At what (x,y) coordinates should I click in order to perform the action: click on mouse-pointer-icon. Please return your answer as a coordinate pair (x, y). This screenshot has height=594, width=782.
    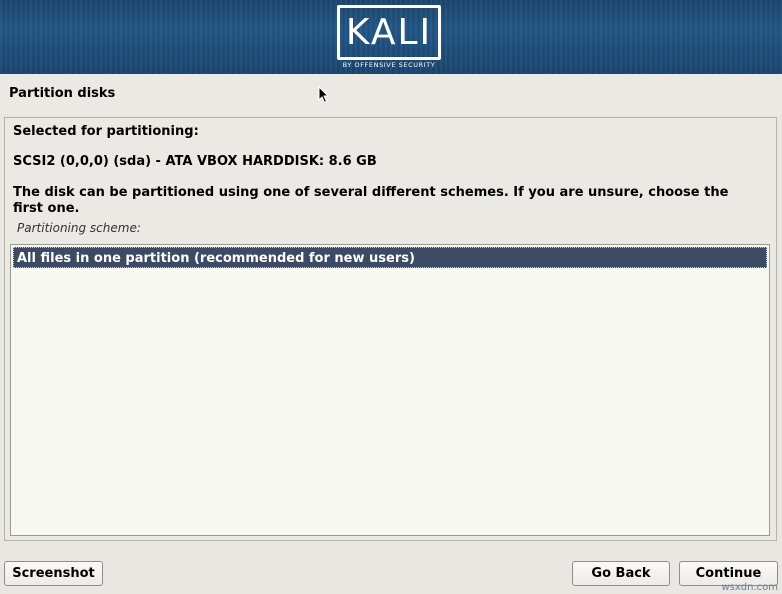
    Looking at the image, I should click on (324, 95).